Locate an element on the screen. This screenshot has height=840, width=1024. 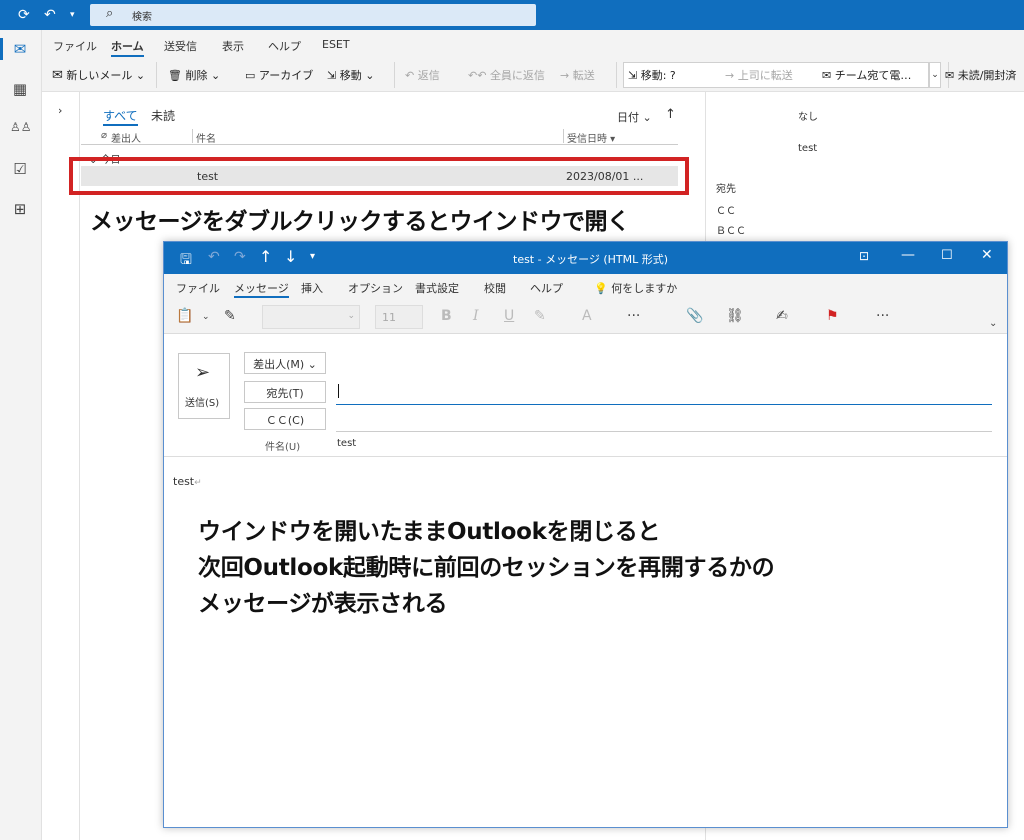
tasks-icon: ☑ is located at coordinates (20, 170).